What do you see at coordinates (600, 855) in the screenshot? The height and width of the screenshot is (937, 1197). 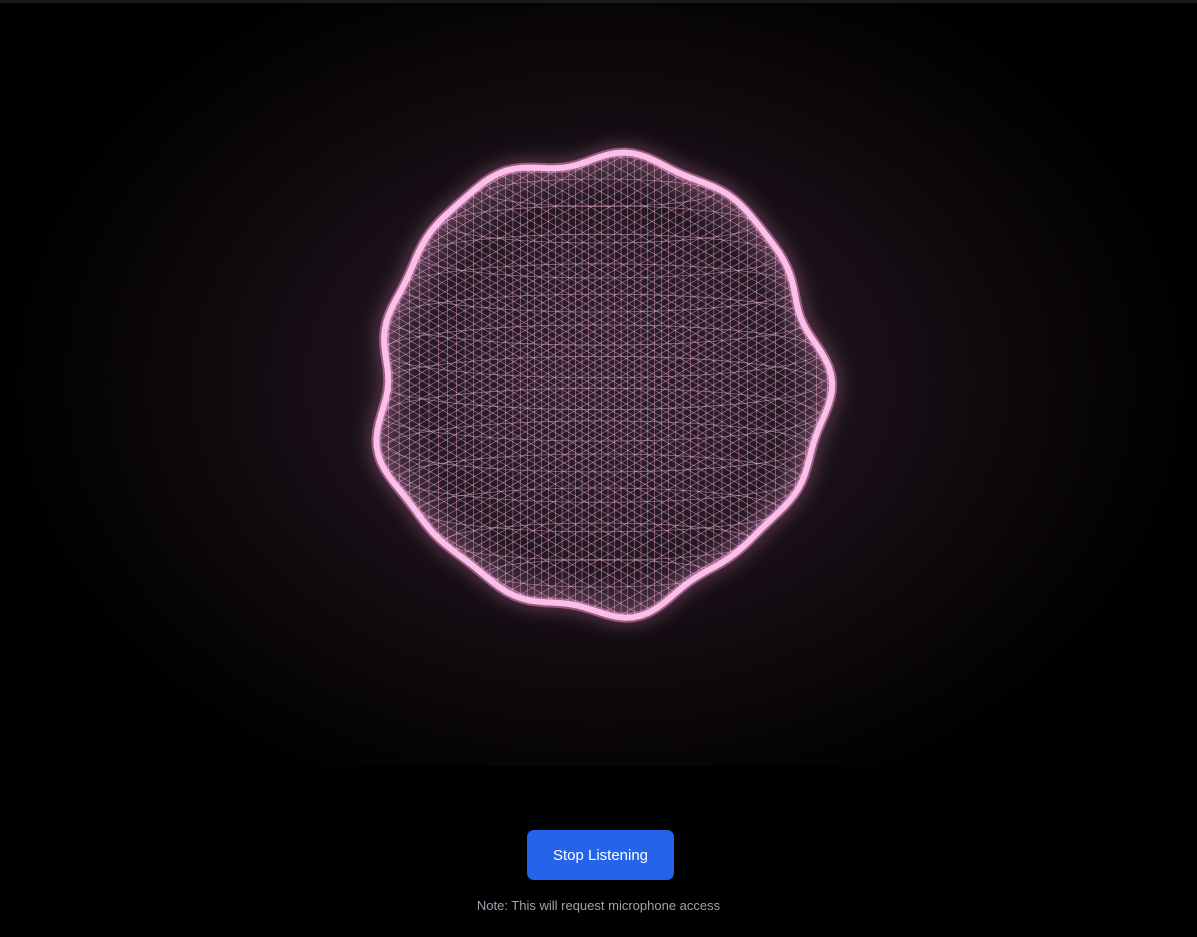 I see `stop-listening-button: Stop Listening` at bounding box center [600, 855].